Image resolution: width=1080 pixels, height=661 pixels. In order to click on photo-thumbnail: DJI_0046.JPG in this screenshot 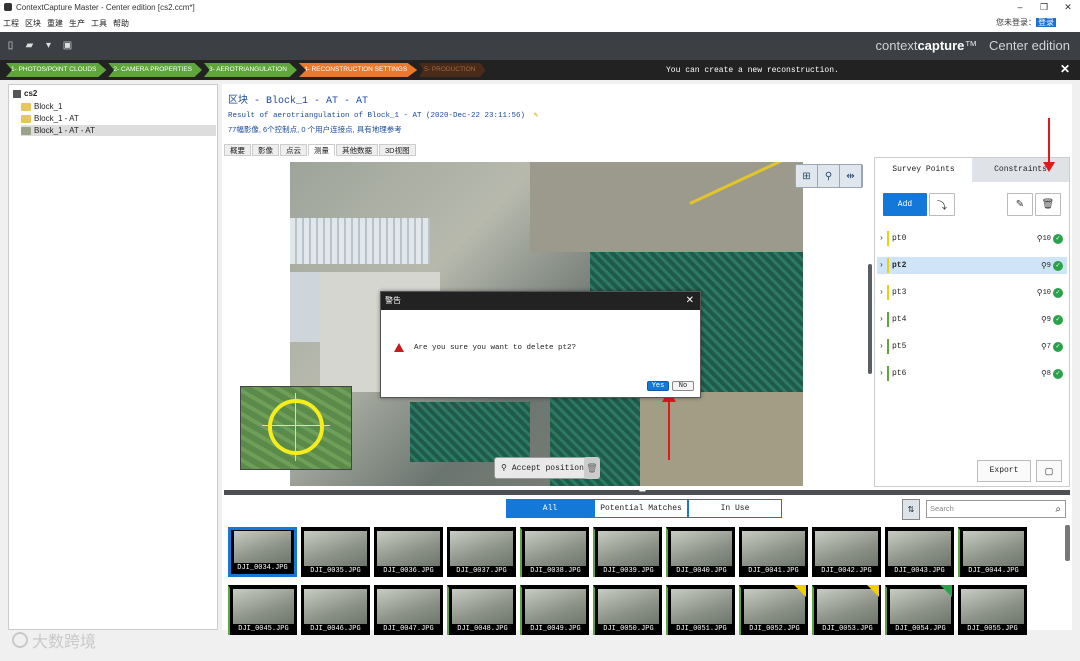, I will do `click(335, 610)`.